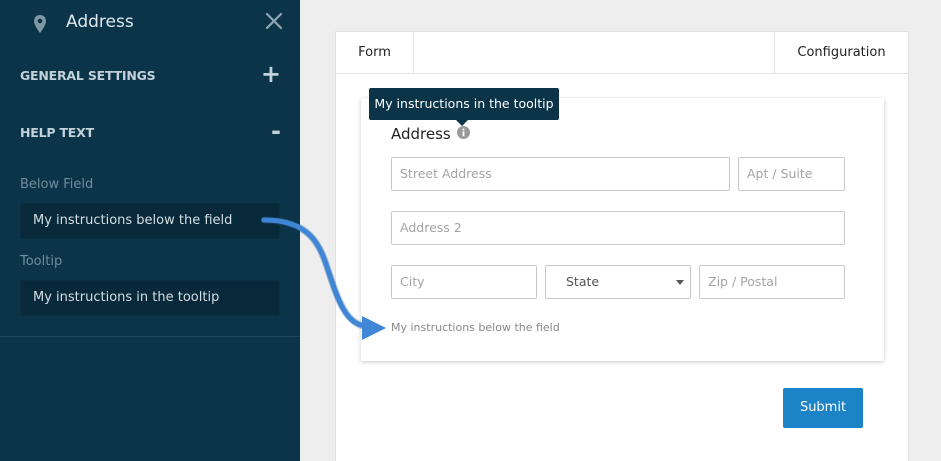 The height and width of the screenshot is (461, 941). What do you see at coordinates (791, 174) in the screenshot?
I see `apt-suite-input: Apt / Suite` at bounding box center [791, 174].